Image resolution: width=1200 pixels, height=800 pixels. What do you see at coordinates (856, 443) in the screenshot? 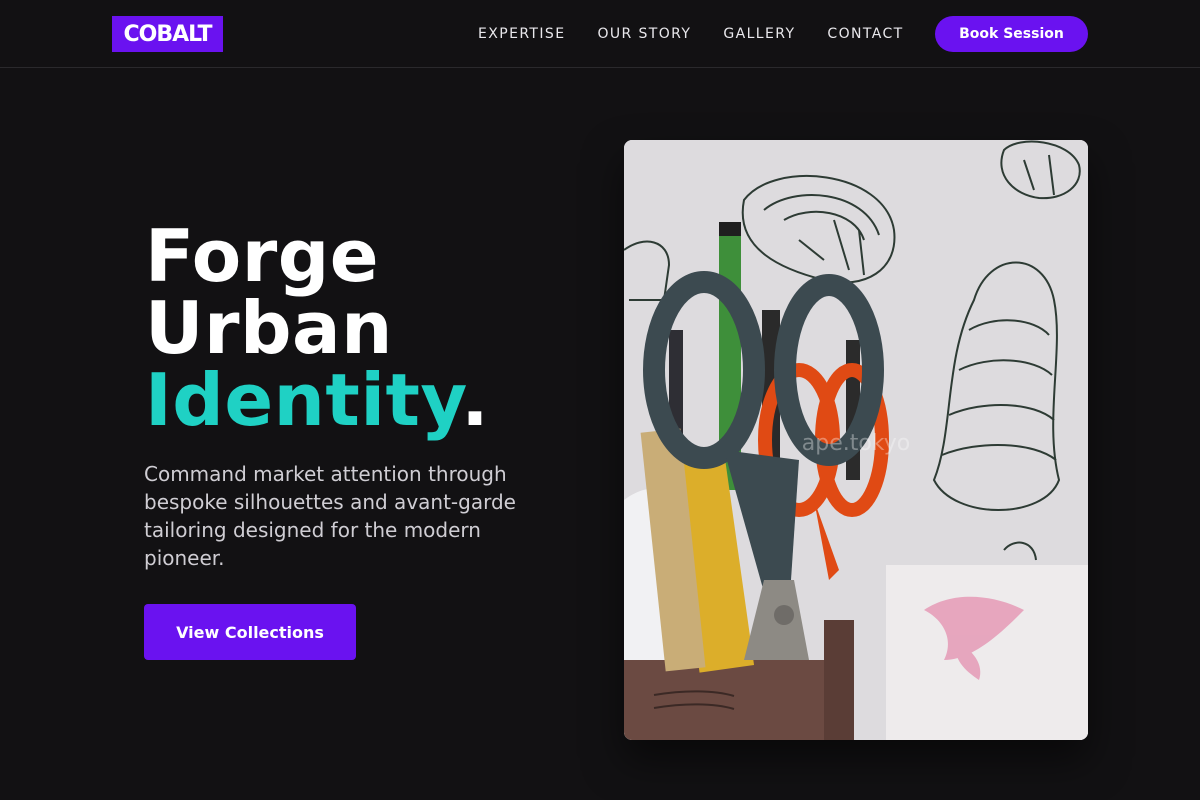
I see `image-watermark: ape.tokyo` at bounding box center [856, 443].